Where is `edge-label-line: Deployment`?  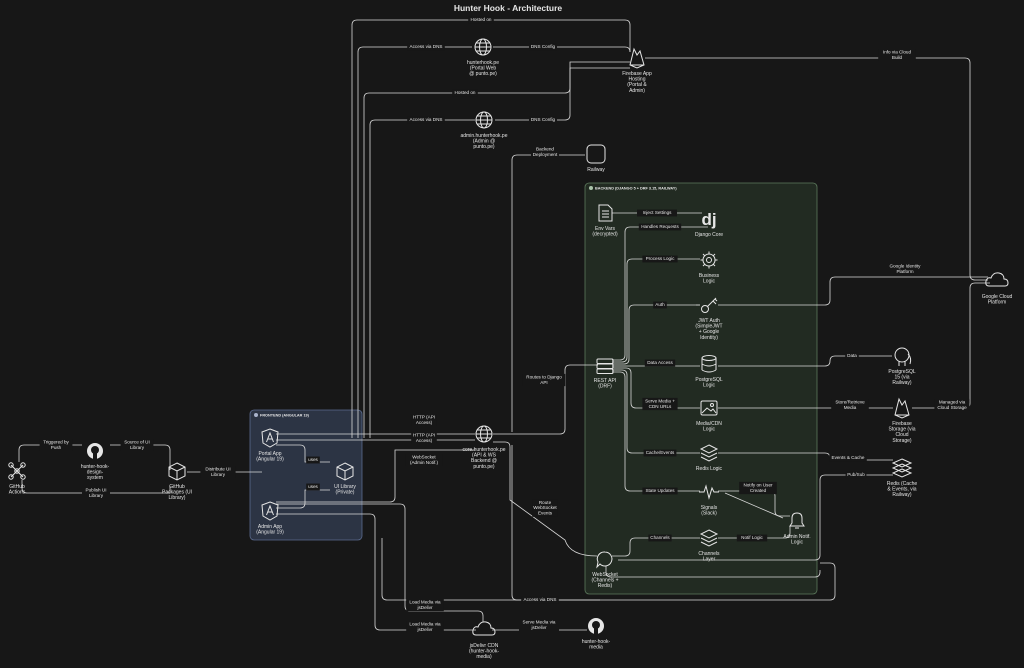 edge-label-line: Deployment is located at coordinates (545, 154).